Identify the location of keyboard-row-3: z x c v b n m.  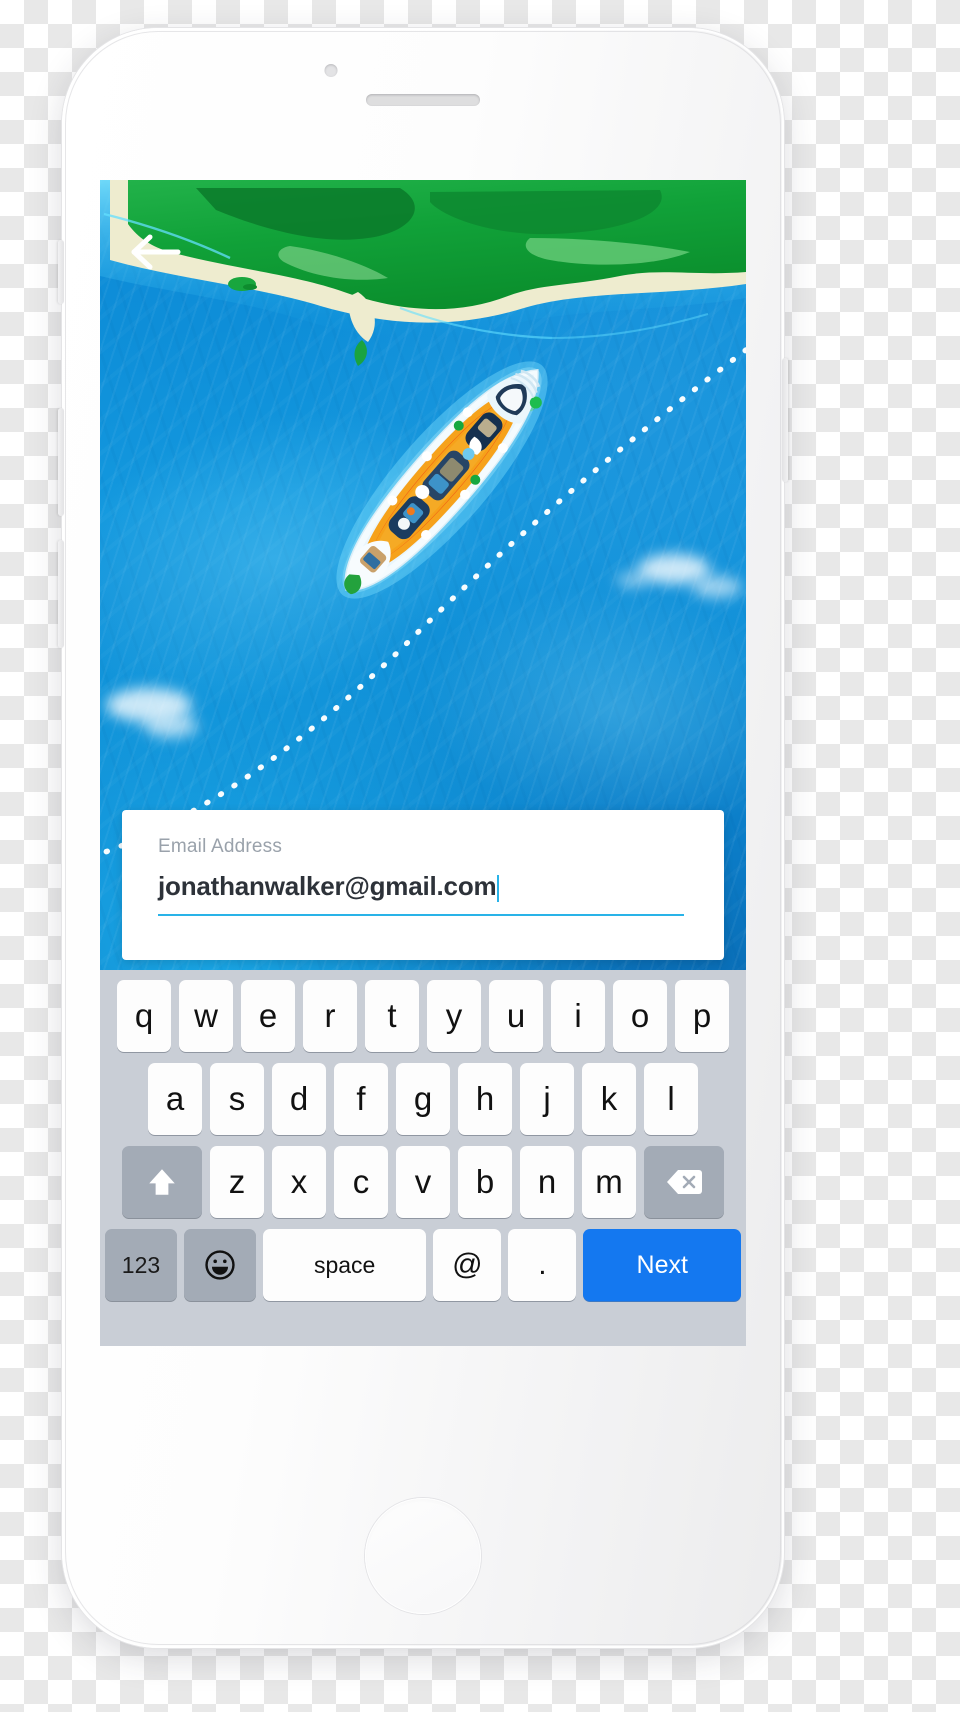
(423, 1182).